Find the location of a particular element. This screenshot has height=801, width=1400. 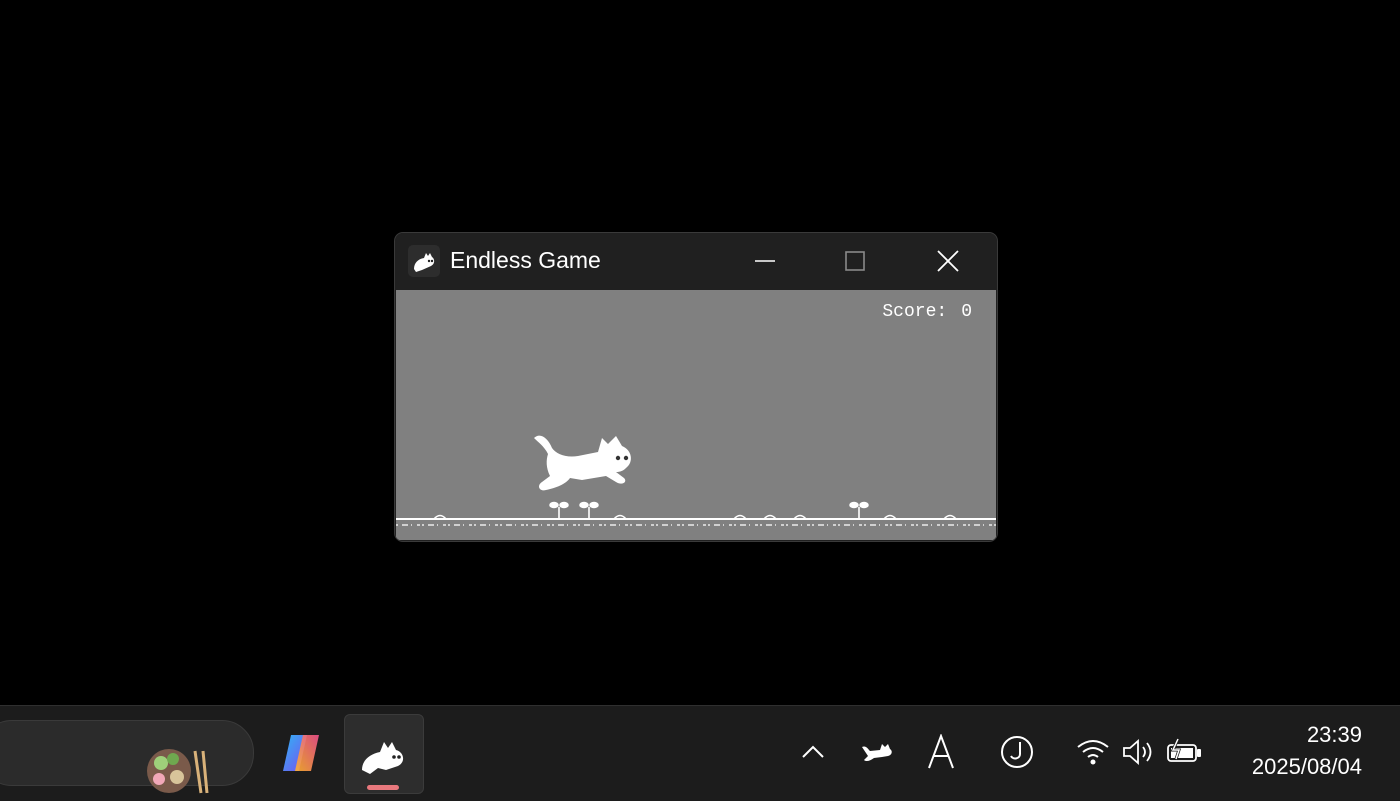

taskbar-copilot-button is located at coordinates (301, 753).